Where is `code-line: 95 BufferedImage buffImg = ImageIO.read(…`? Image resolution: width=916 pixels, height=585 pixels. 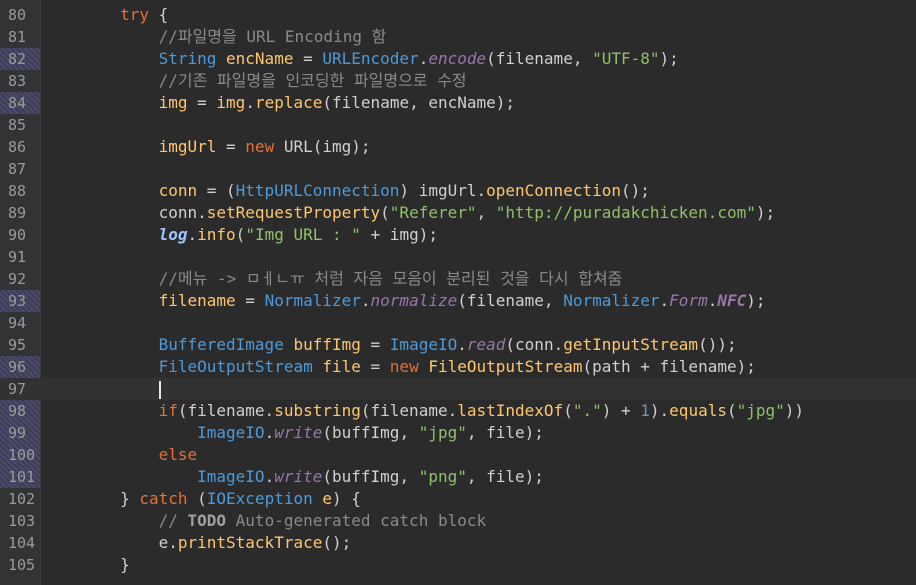 code-line: 95 BufferedImage buffImg = ImageIO.read(… is located at coordinates (458, 345).